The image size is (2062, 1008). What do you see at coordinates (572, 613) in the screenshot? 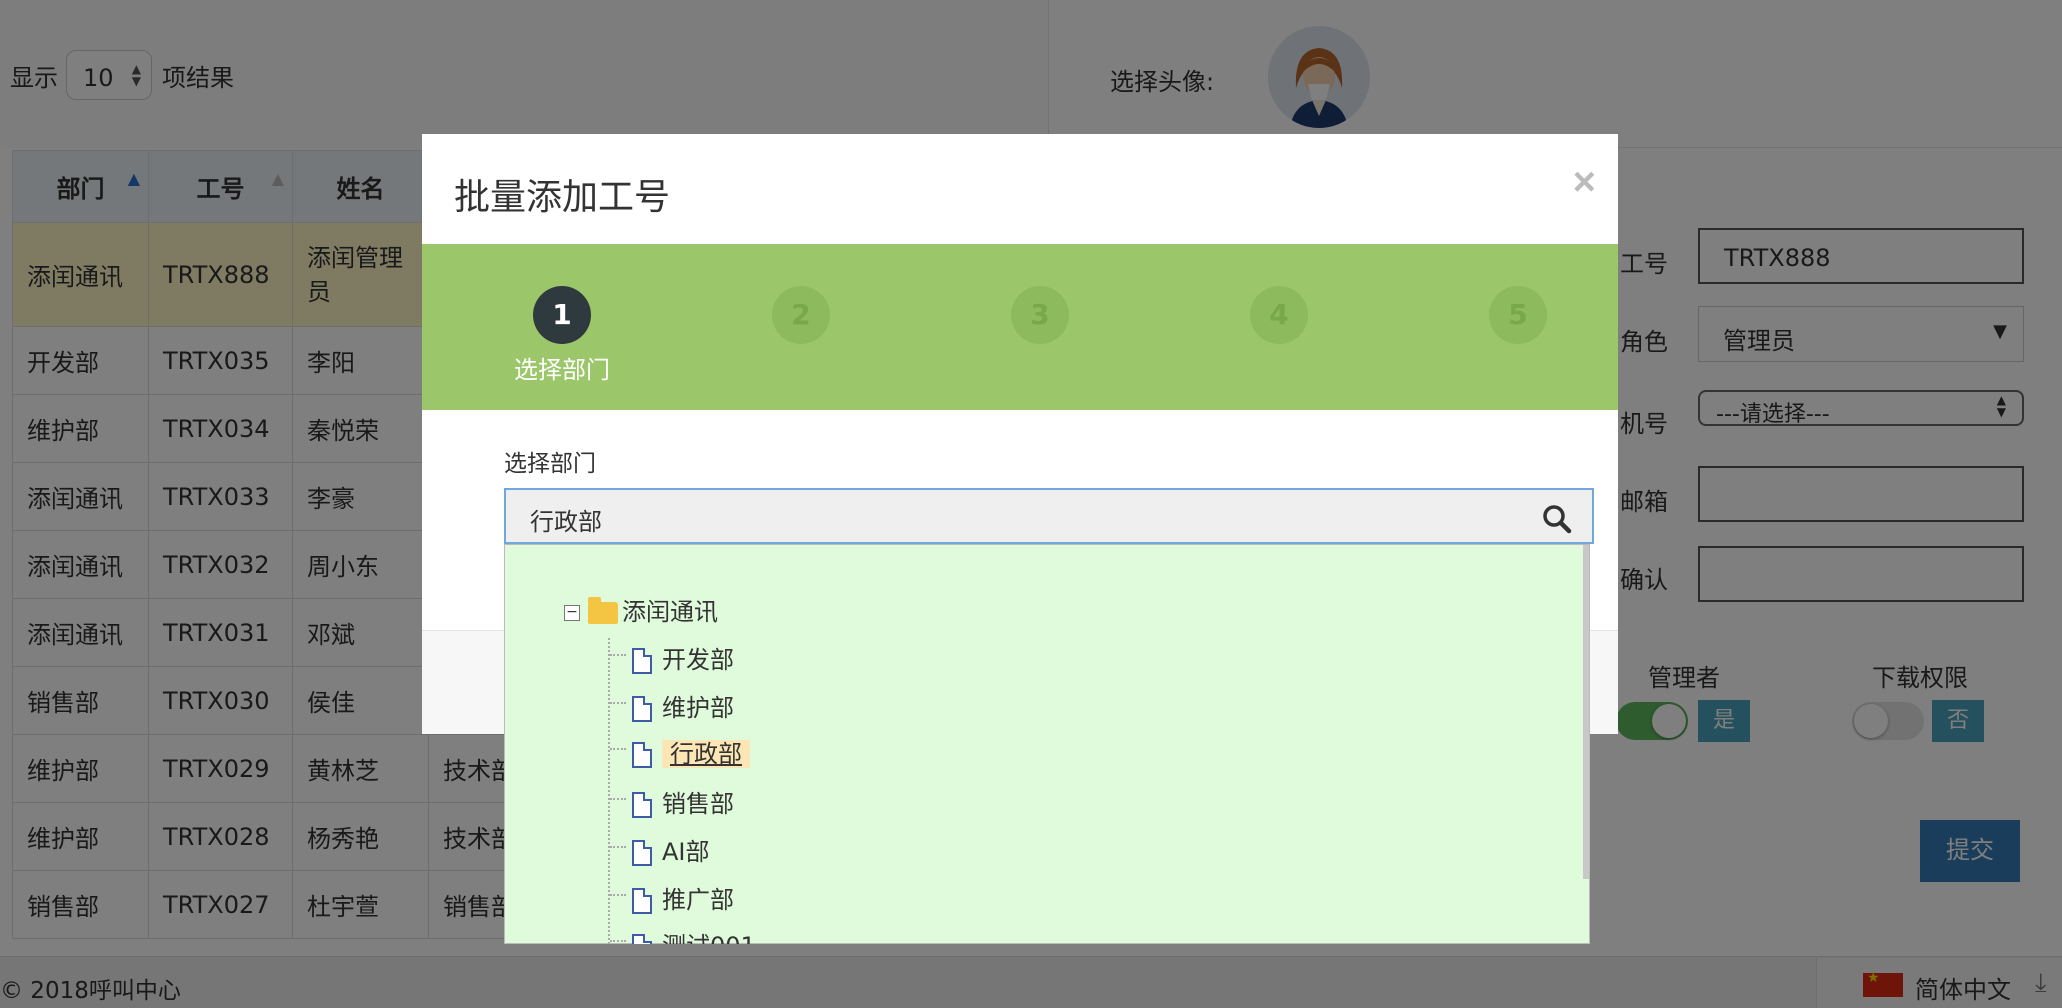
I see `collapse-icon: −` at bounding box center [572, 613].